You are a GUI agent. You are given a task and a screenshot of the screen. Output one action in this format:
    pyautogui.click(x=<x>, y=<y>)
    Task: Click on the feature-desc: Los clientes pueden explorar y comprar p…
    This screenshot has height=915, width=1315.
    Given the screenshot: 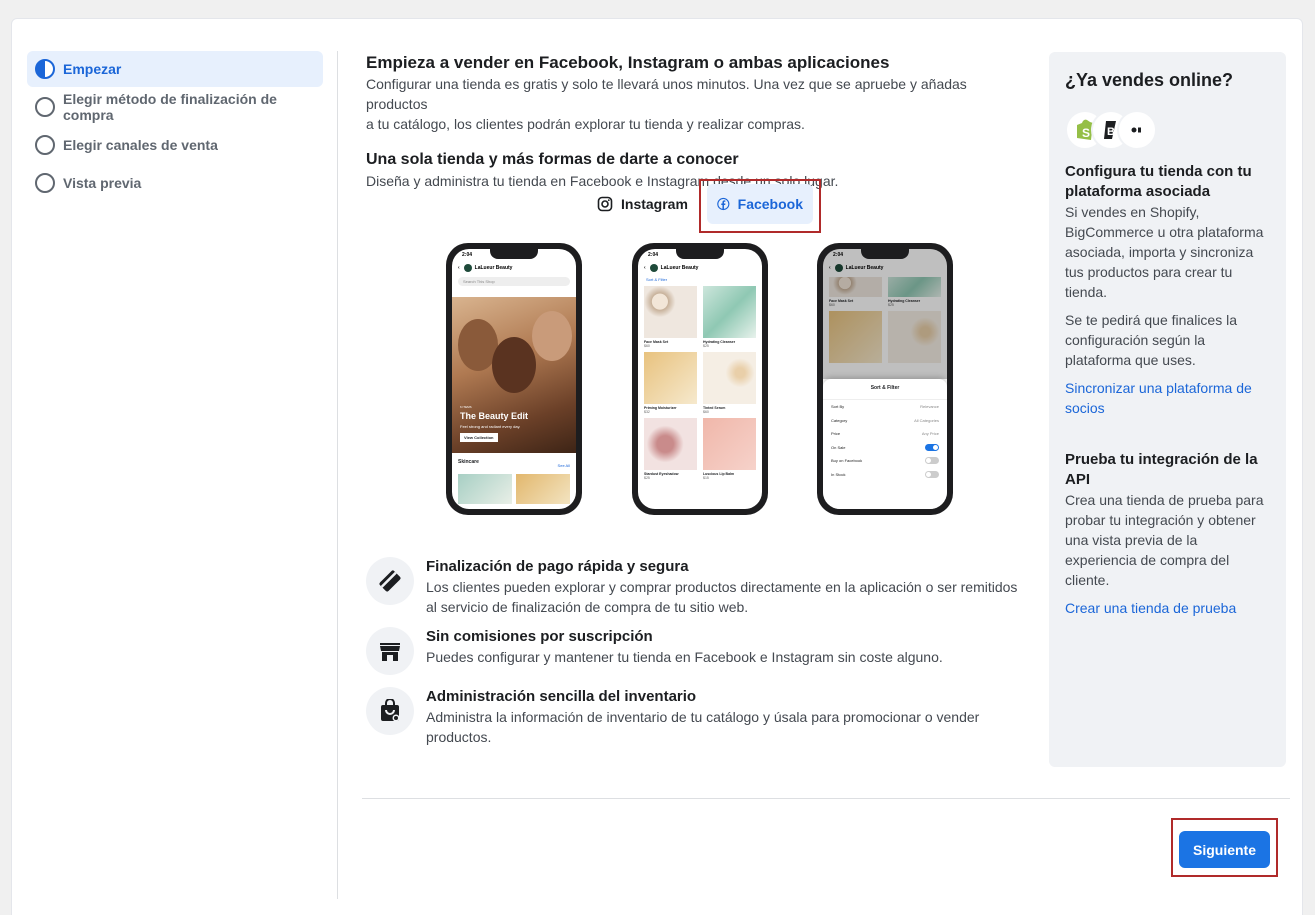 What is the action you would take?
    pyautogui.click(x=722, y=587)
    